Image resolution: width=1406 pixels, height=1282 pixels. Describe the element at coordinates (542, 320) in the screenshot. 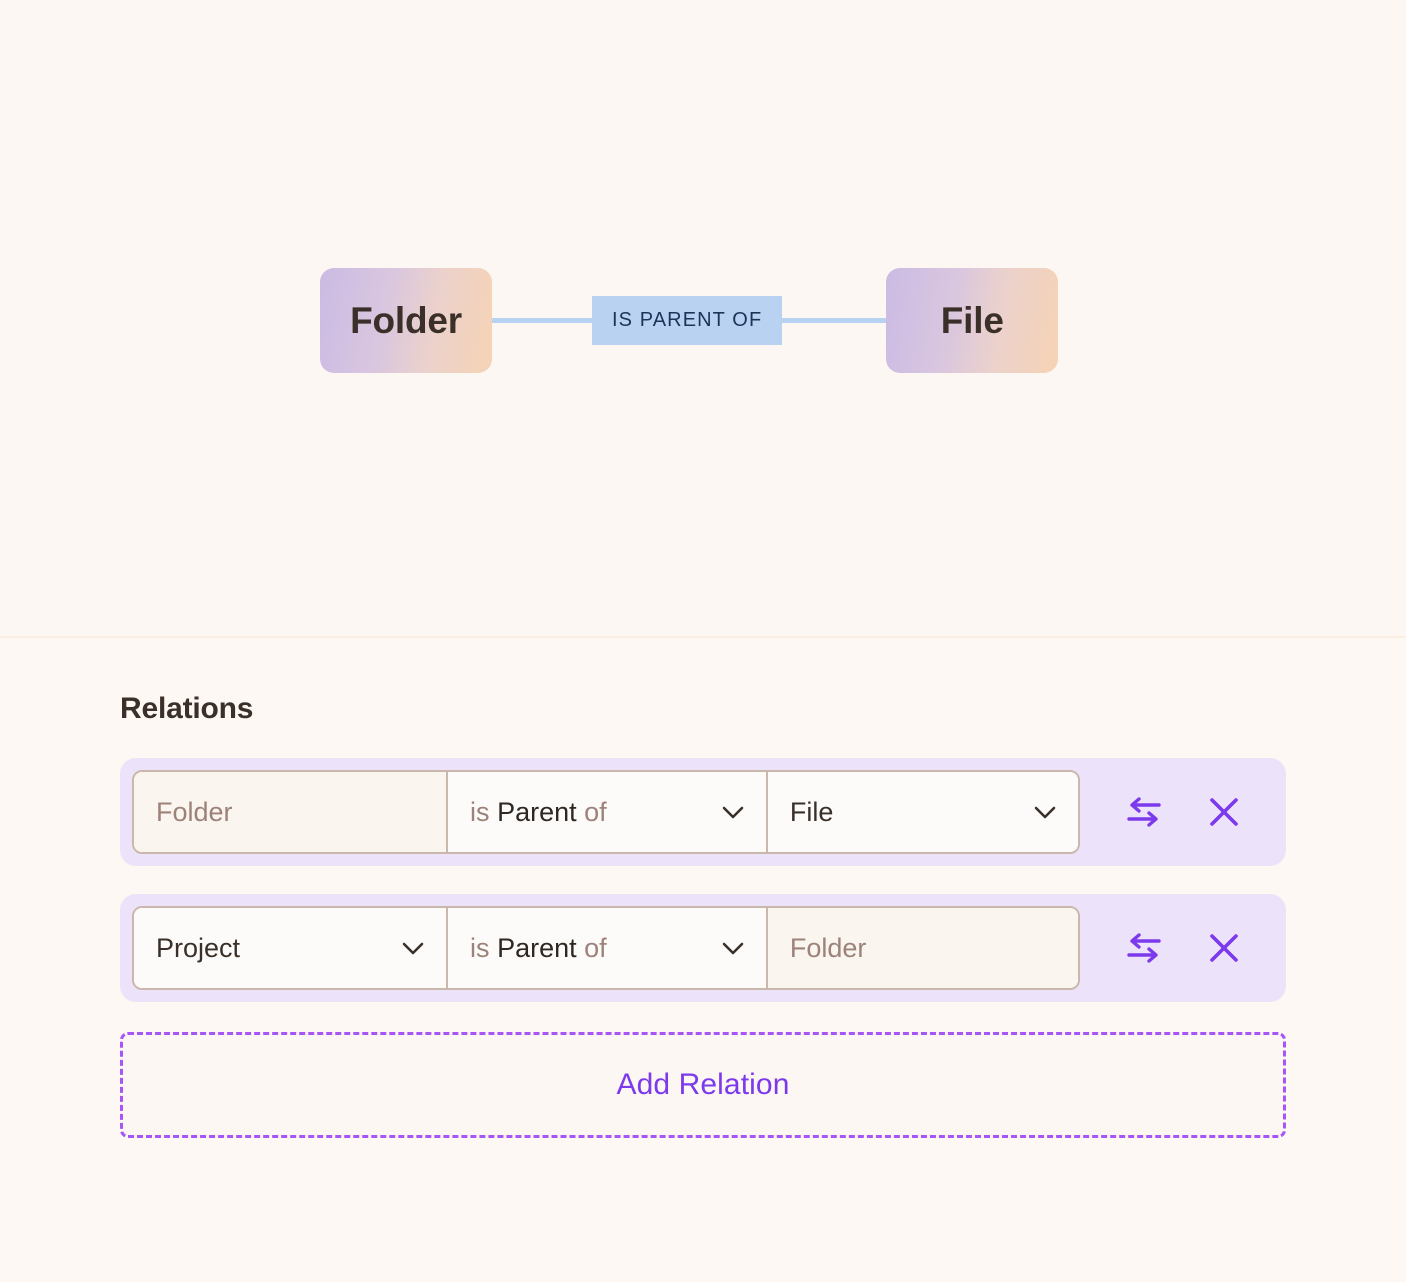

I see `edge-line-left` at that location.